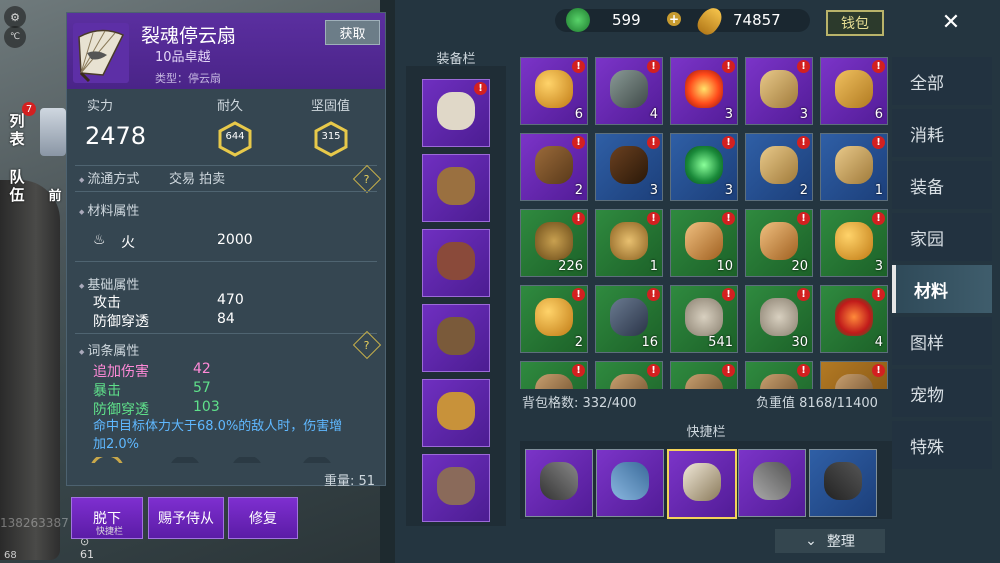 The height and width of the screenshot is (563, 1000). What do you see at coordinates (942, 237) in the screenshot?
I see `tab-3: 家园` at bounding box center [942, 237].